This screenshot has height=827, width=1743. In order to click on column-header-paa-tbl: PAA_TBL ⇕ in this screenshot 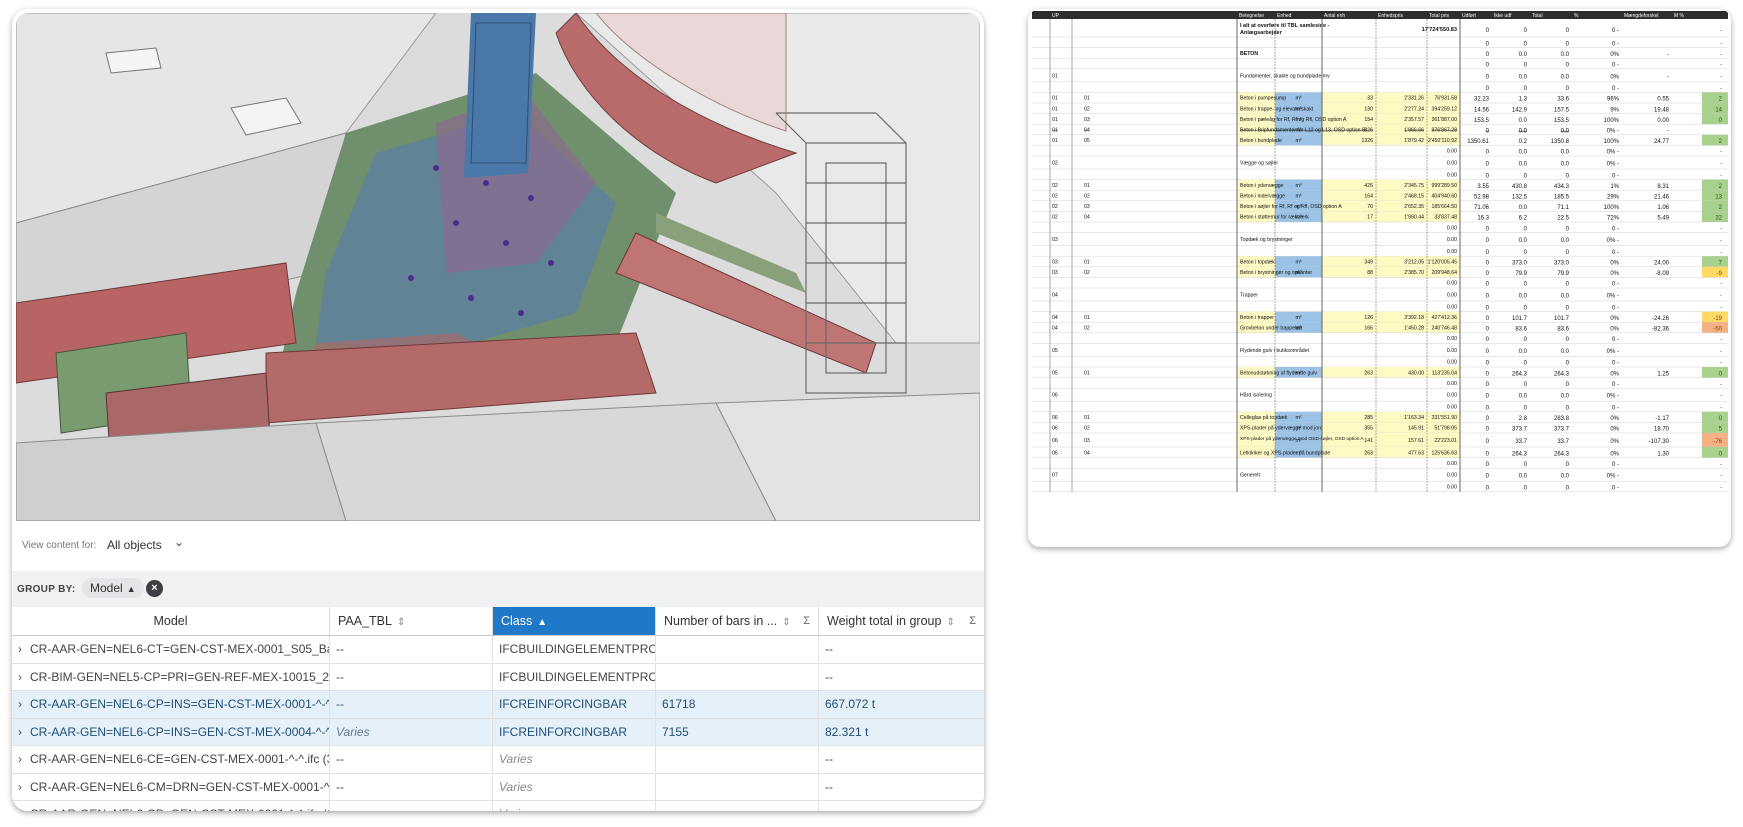, I will do `click(411, 621)`.